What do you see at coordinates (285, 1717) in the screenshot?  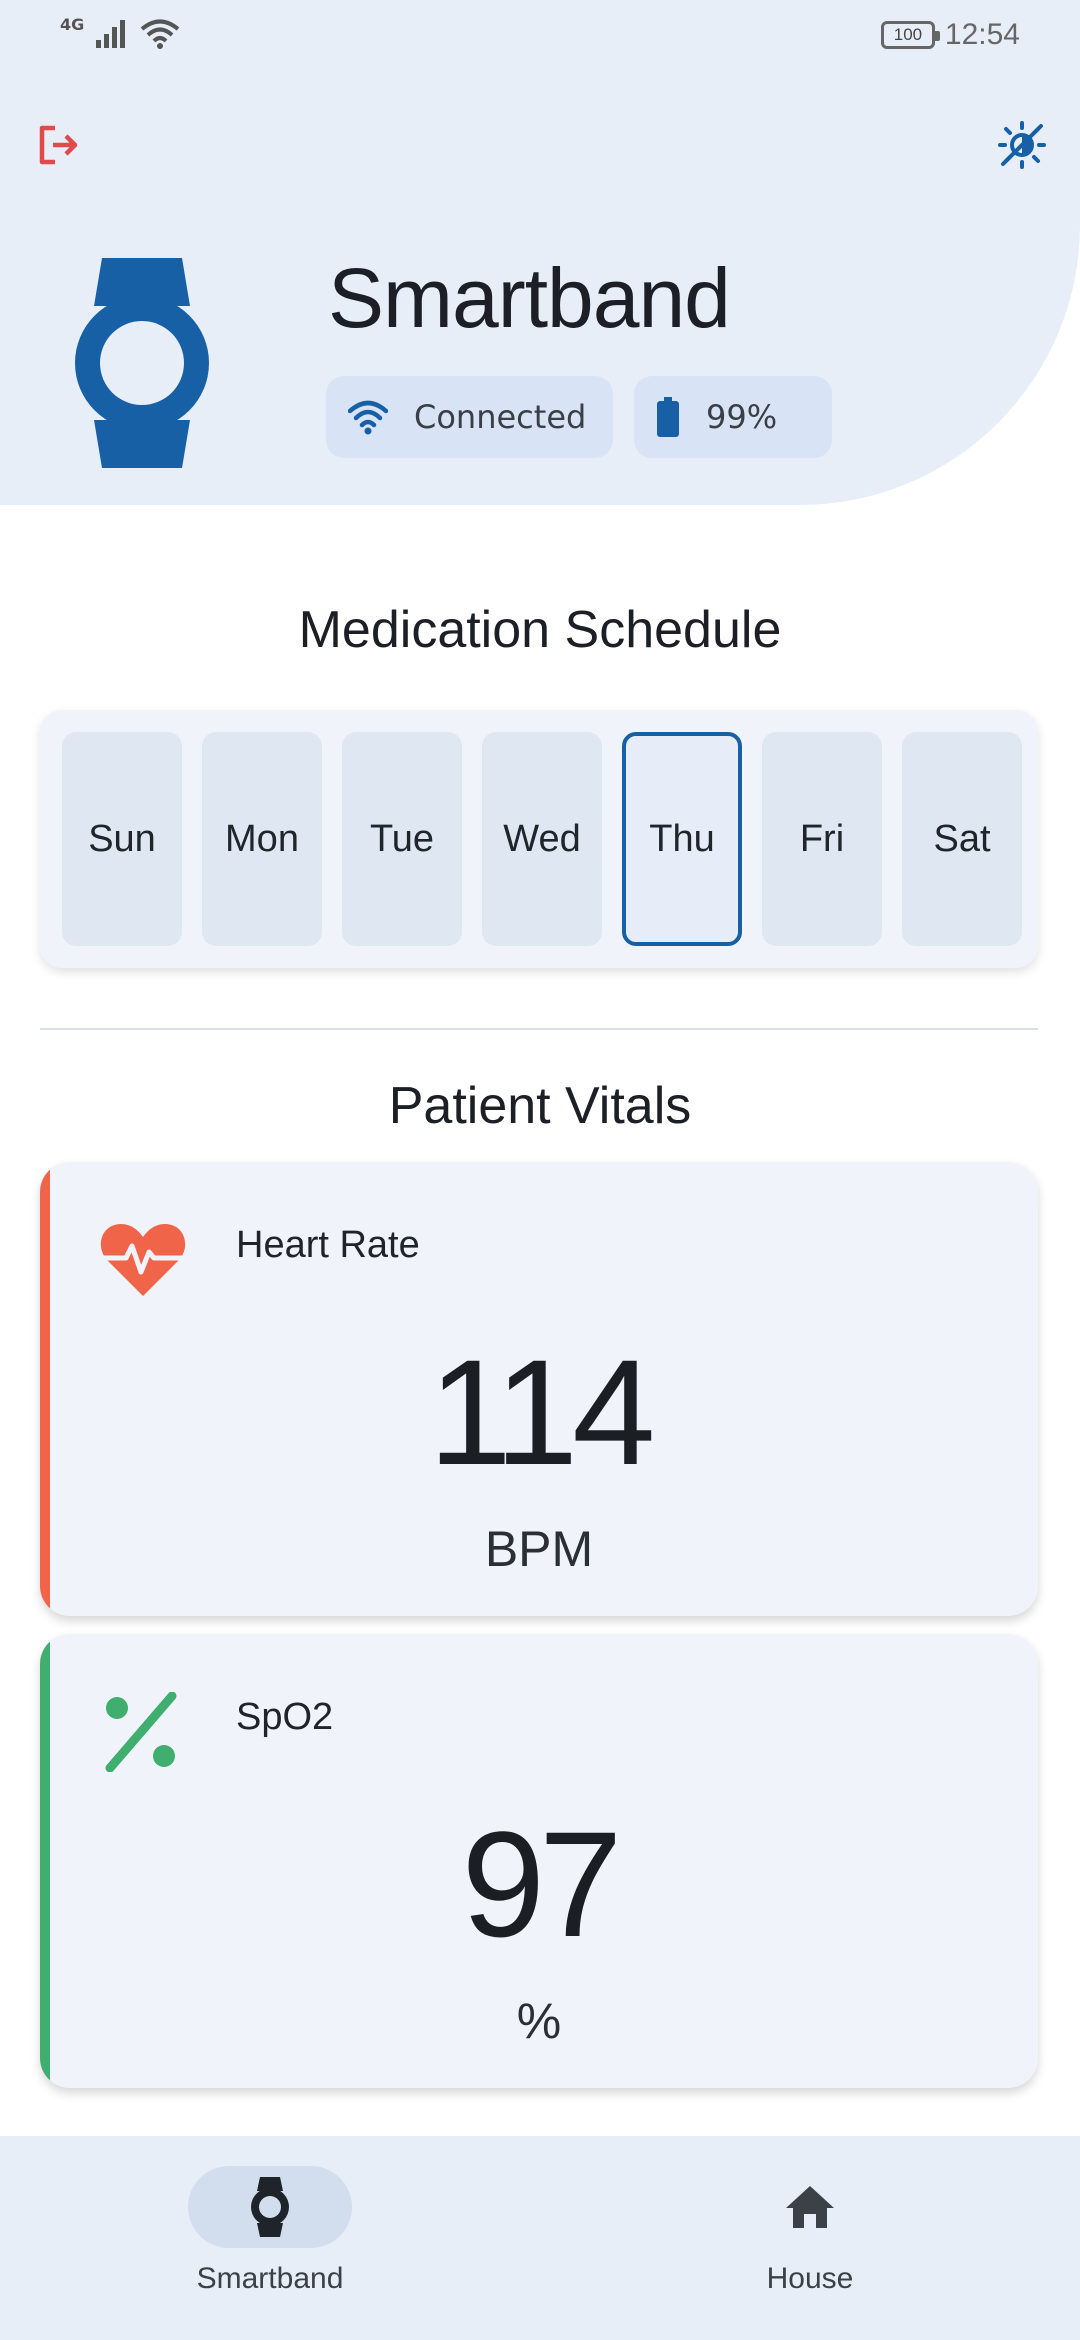 I see `spo2-label: SpO2` at bounding box center [285, 1717].